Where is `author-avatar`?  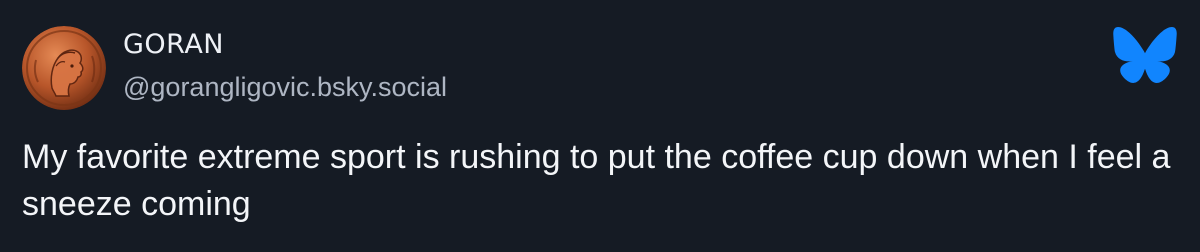 author-avatar is located at coordinates (64, 68).